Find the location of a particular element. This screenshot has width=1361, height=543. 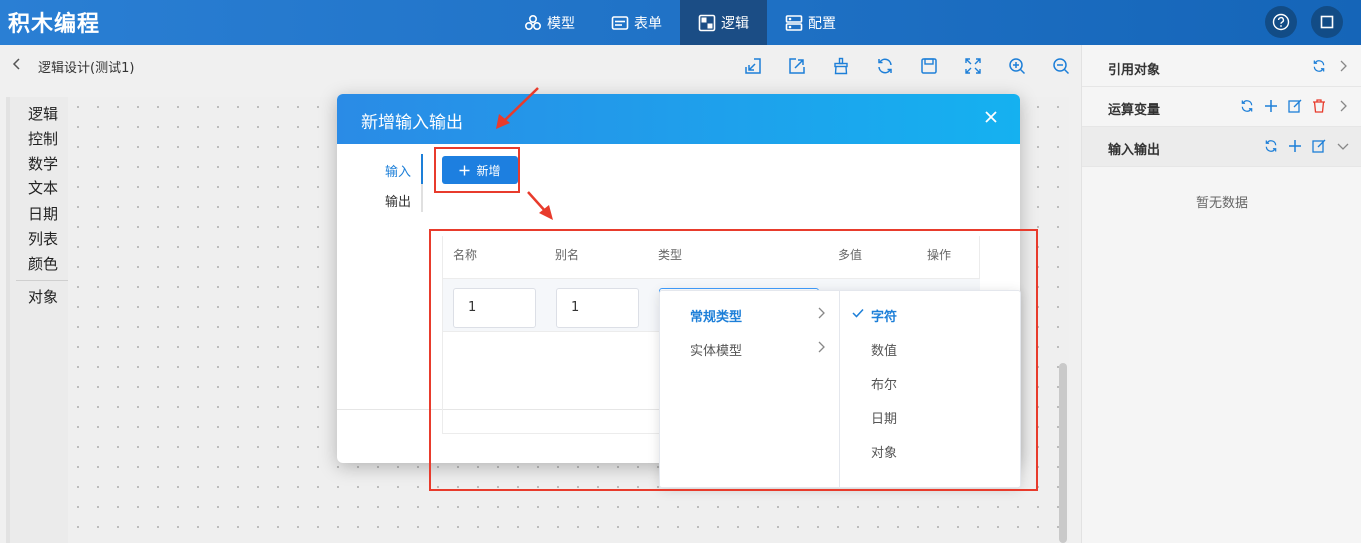

app-brand: 积木编程 is located at coordinates (54, 24).